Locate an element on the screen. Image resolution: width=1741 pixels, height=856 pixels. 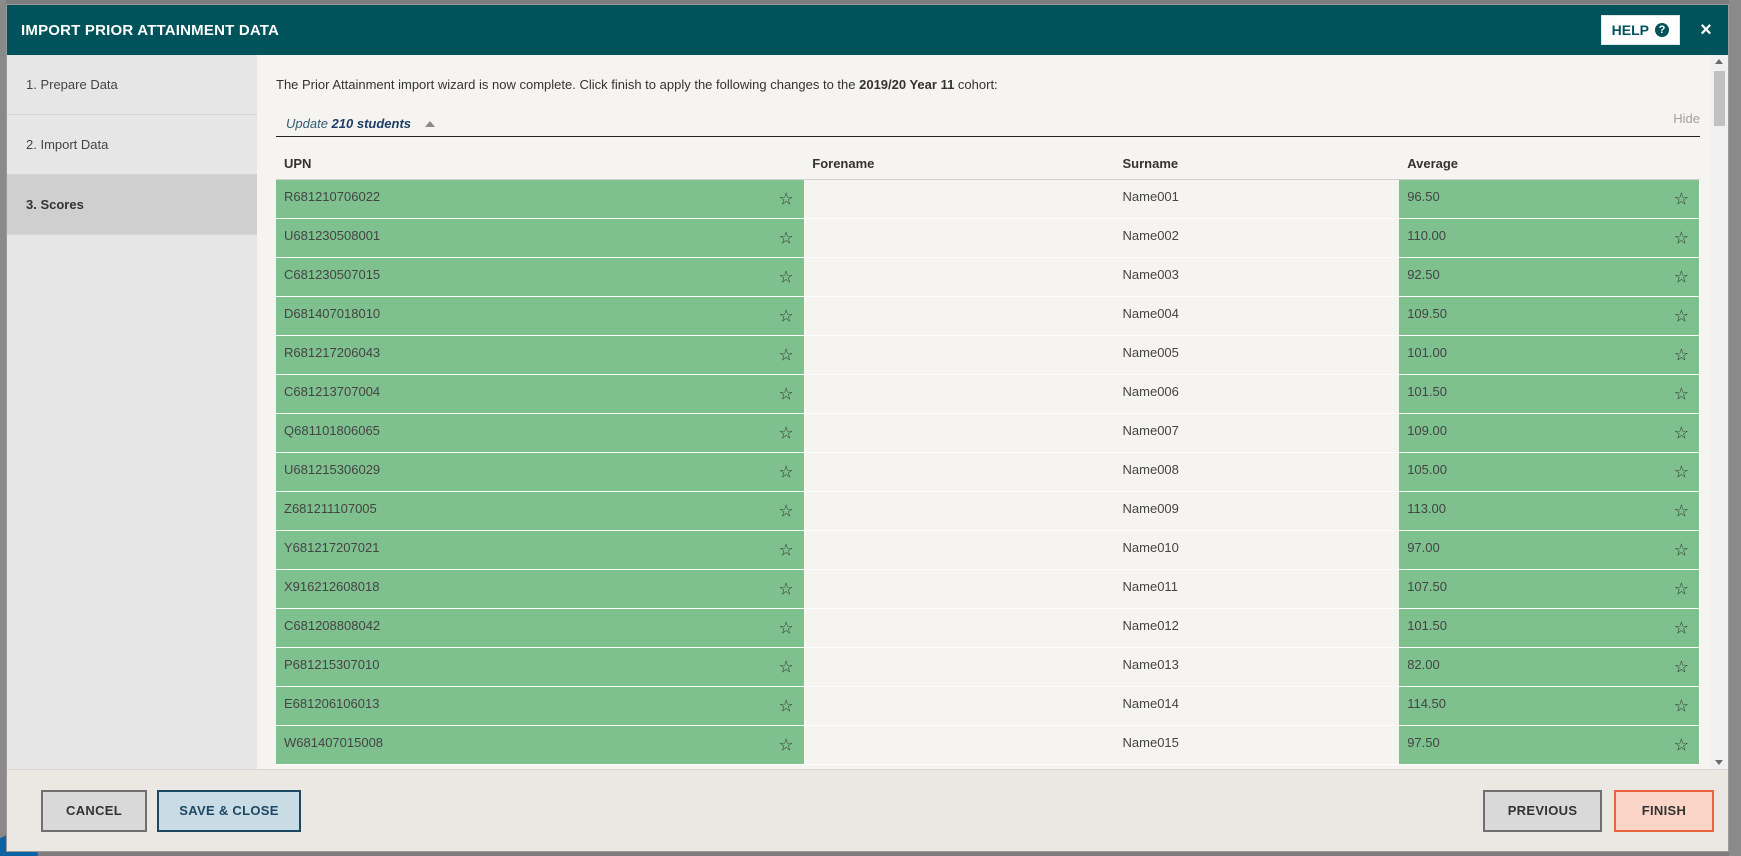
update-count: 210 students is located at coordinates (371, 123).